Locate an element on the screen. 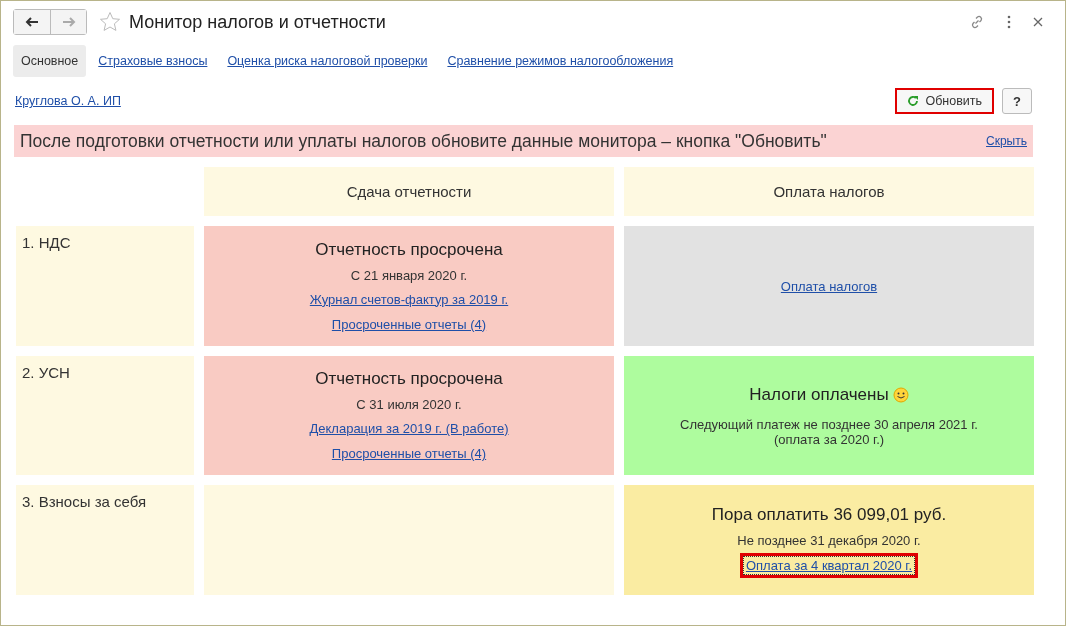 The width and height of the screenshot is (1066, 626). back-arrow-icon is located at coordinates (32, 22).